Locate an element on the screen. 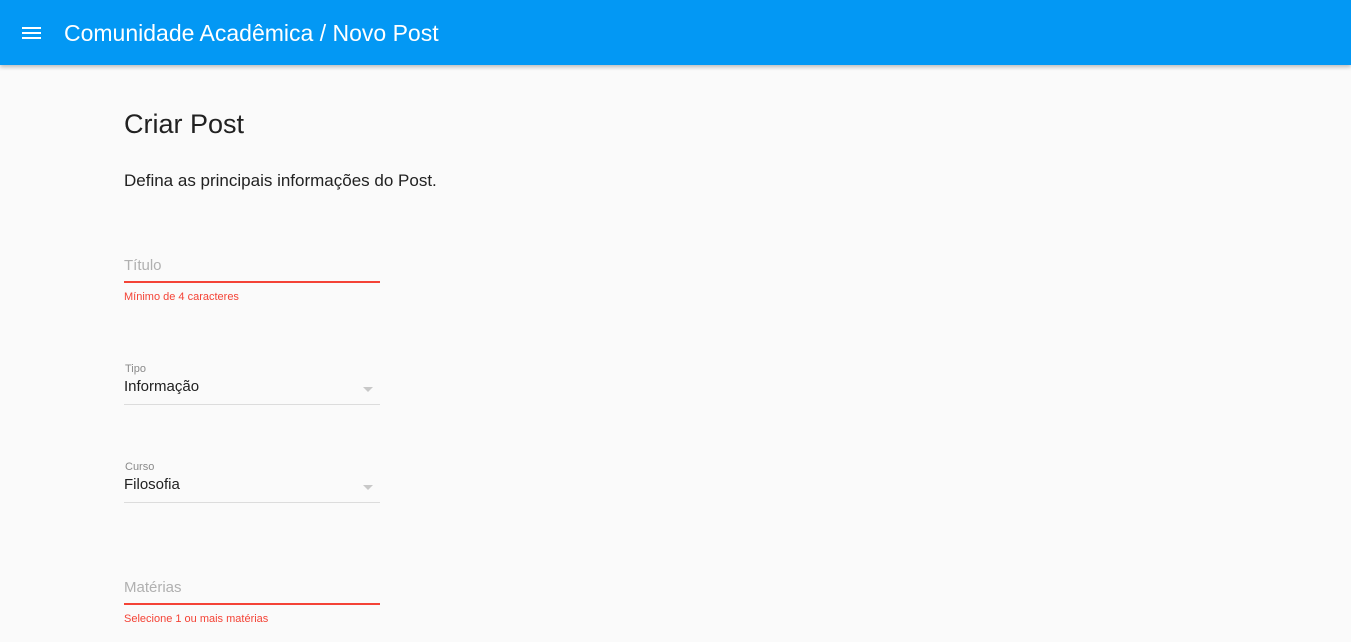 This screenshot has width=1351, height=642. toolbar-title: Comunidade Acadêmica / Novo Post is located at coordinates (251, 33).